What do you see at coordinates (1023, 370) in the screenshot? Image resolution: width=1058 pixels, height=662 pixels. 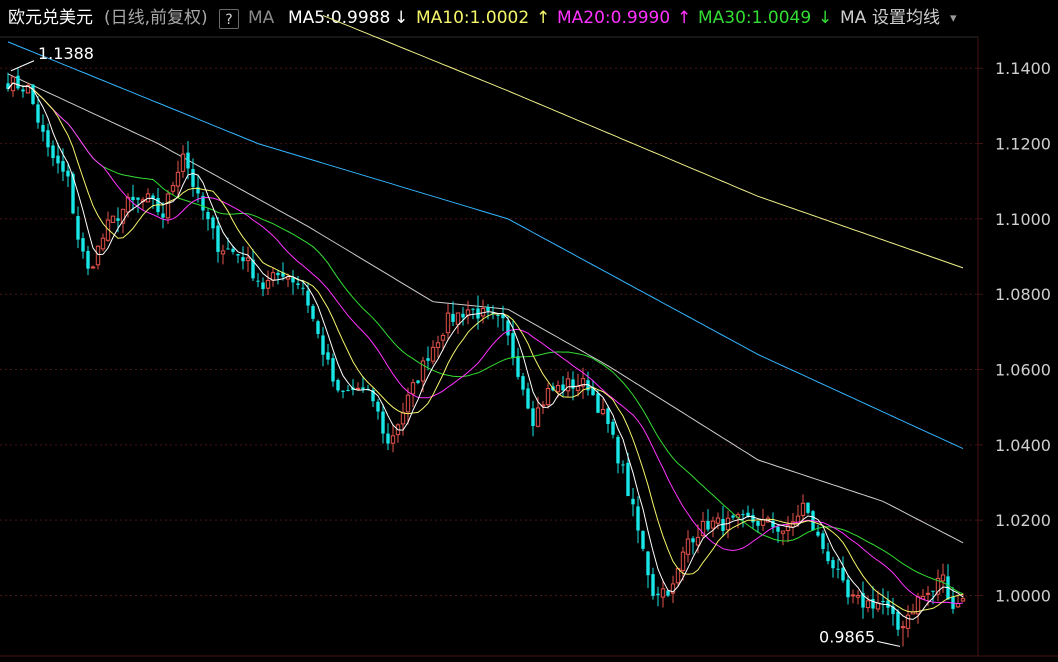 I see `y-tick-label: 1.0600` at bounding box center [1023, 370].